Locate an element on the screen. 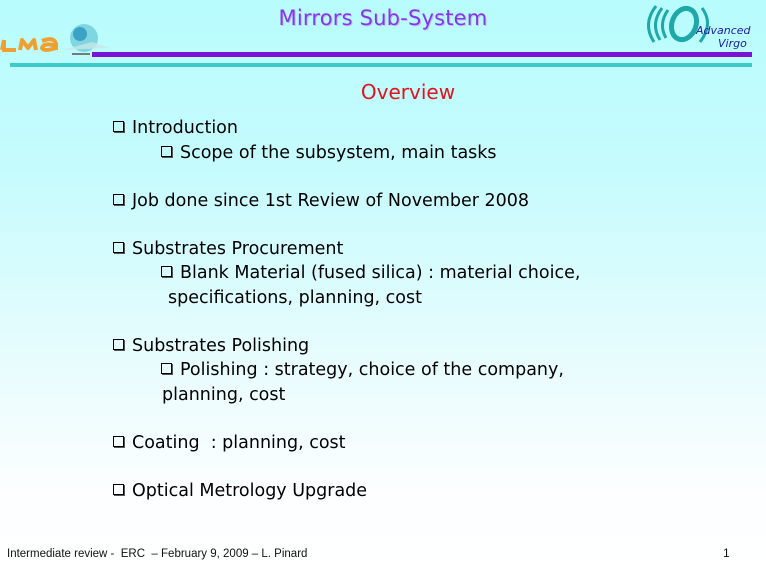  bullet-text: Coating : planning, cost is located at coordinates (239, 442).